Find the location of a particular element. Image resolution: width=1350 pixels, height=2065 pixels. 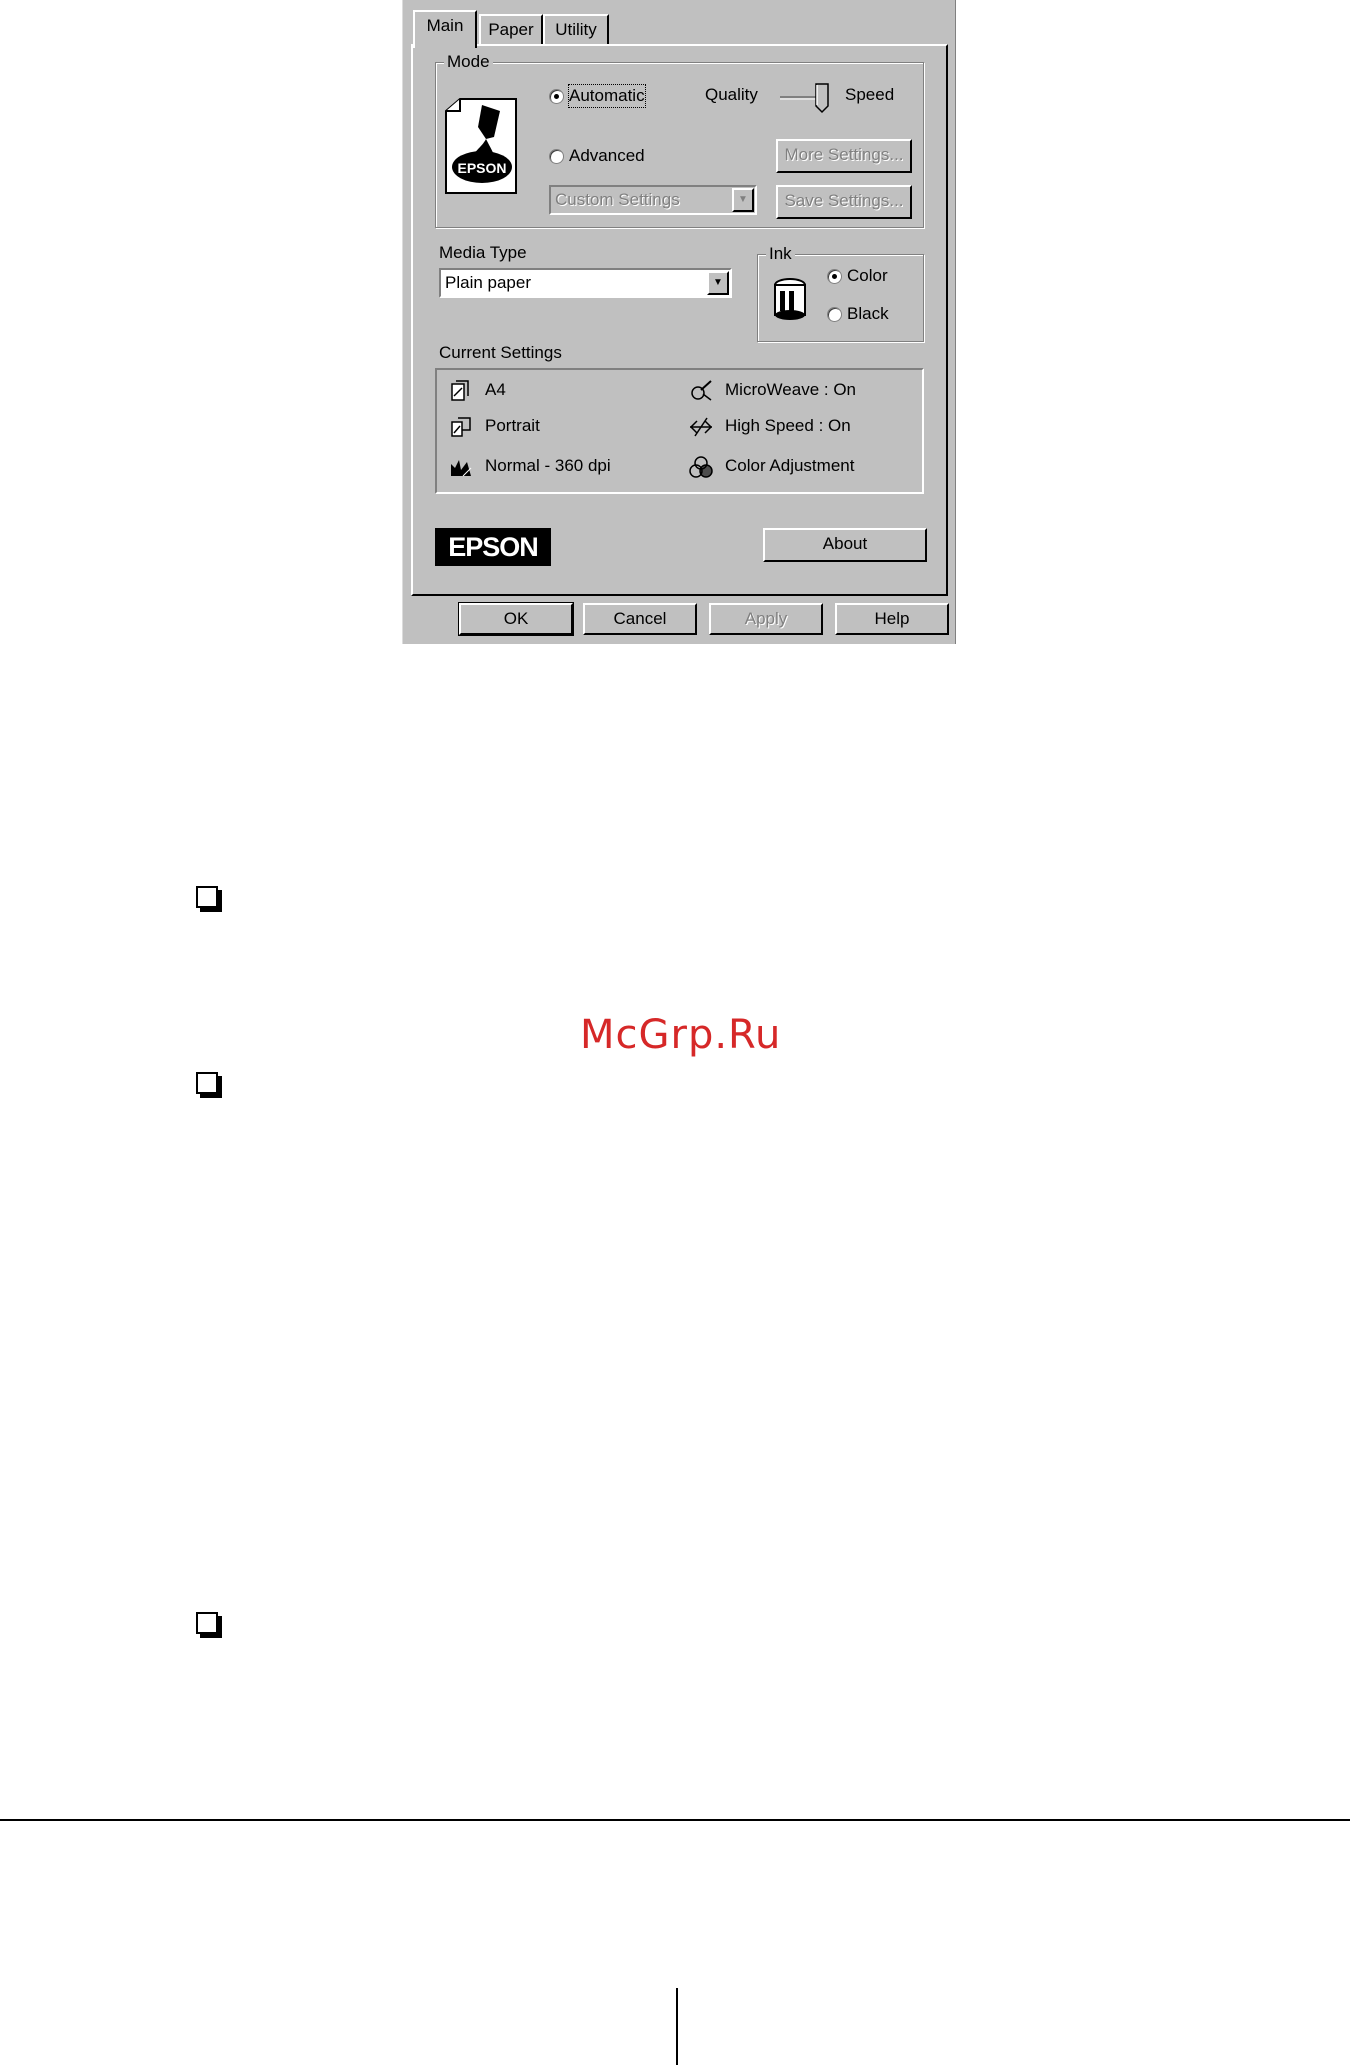

quality-speed-slider is located at coordinates (806, 98).